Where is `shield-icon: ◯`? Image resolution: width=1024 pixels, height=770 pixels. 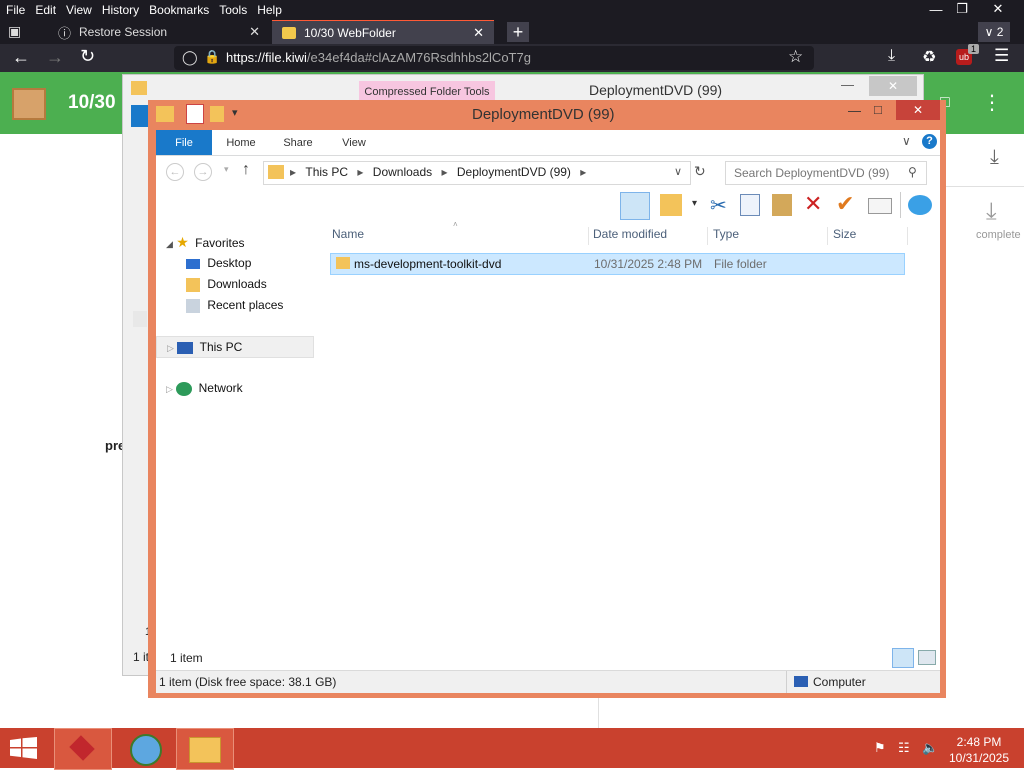 shield-icon: ◯ is located at coordinates (190, 57).